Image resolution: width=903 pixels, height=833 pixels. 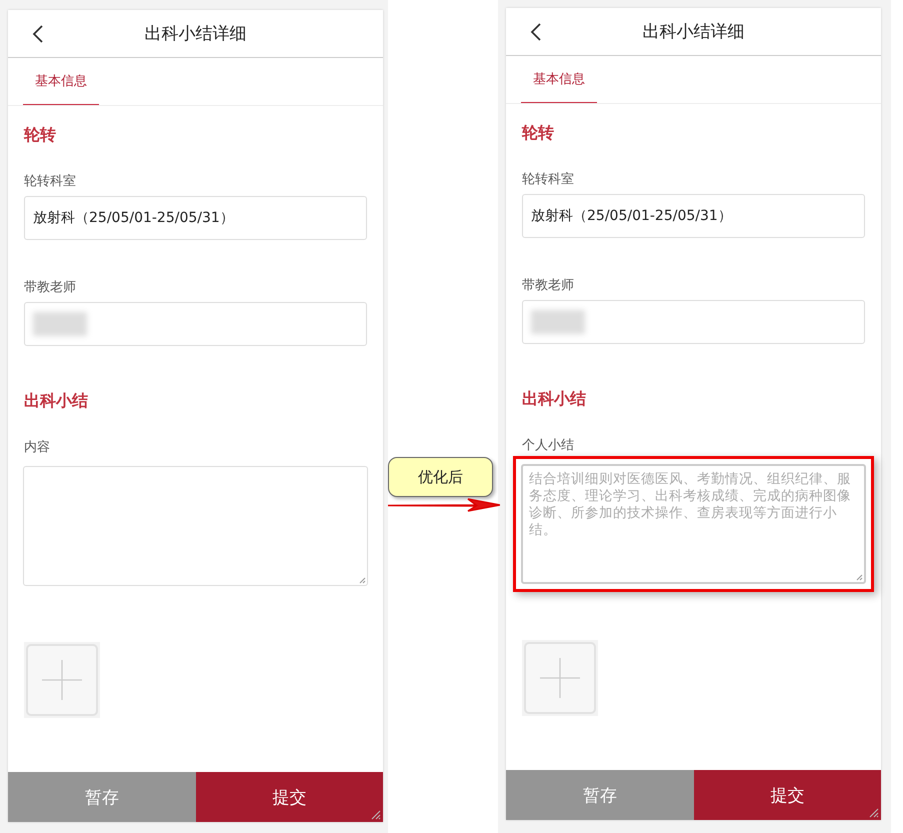 What do you see at coordinates (444, 505) in the screenshot?
I see `arrow-icon` at bounding box center [444, 505].